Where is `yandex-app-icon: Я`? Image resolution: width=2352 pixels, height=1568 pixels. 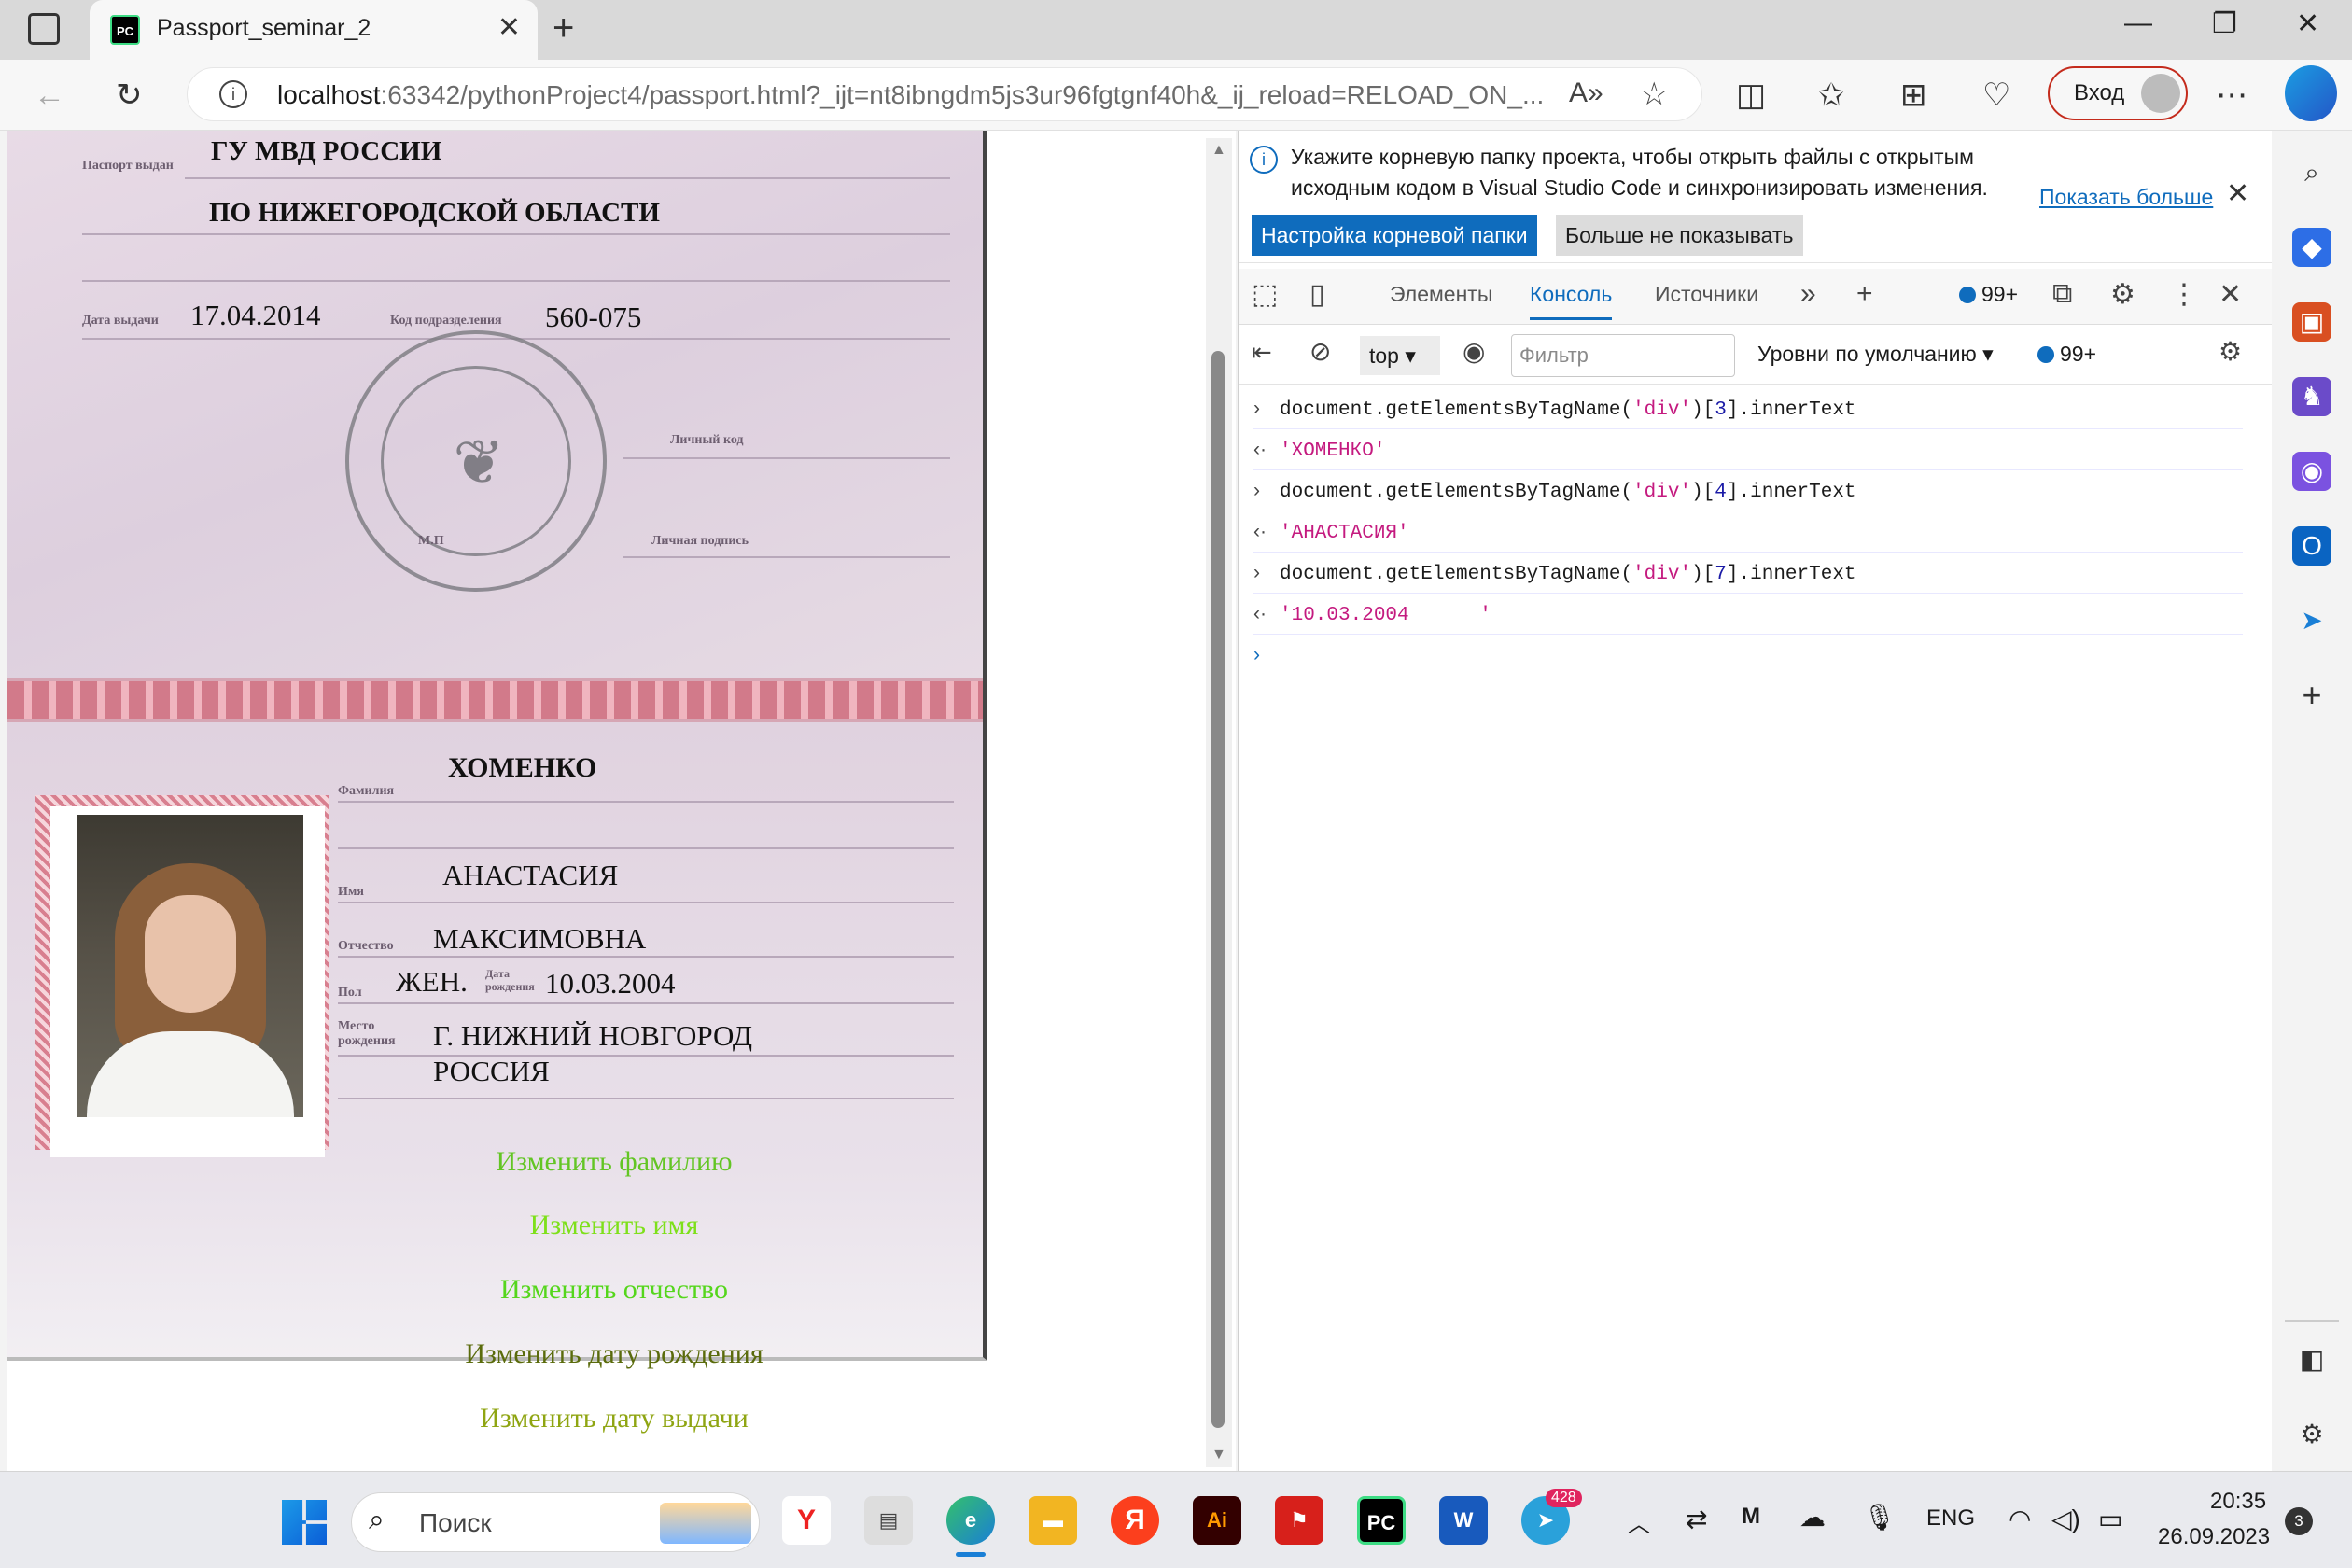 yandex-app-icon: Я is located at coordinates (1135, 1520).